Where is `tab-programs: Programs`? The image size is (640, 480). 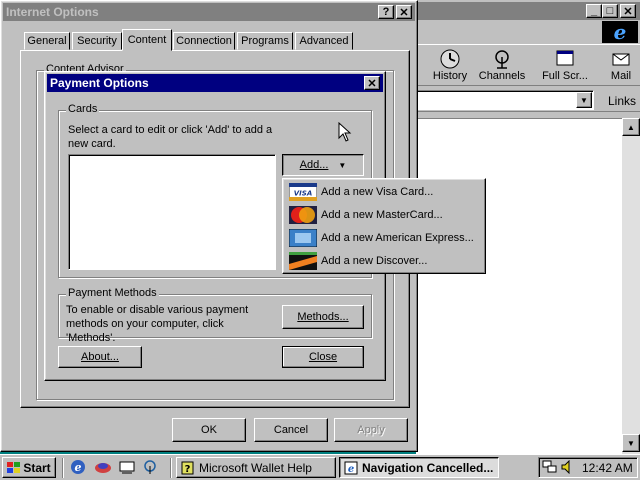 tab-programs: Programs is located at coordinates (265, 41).